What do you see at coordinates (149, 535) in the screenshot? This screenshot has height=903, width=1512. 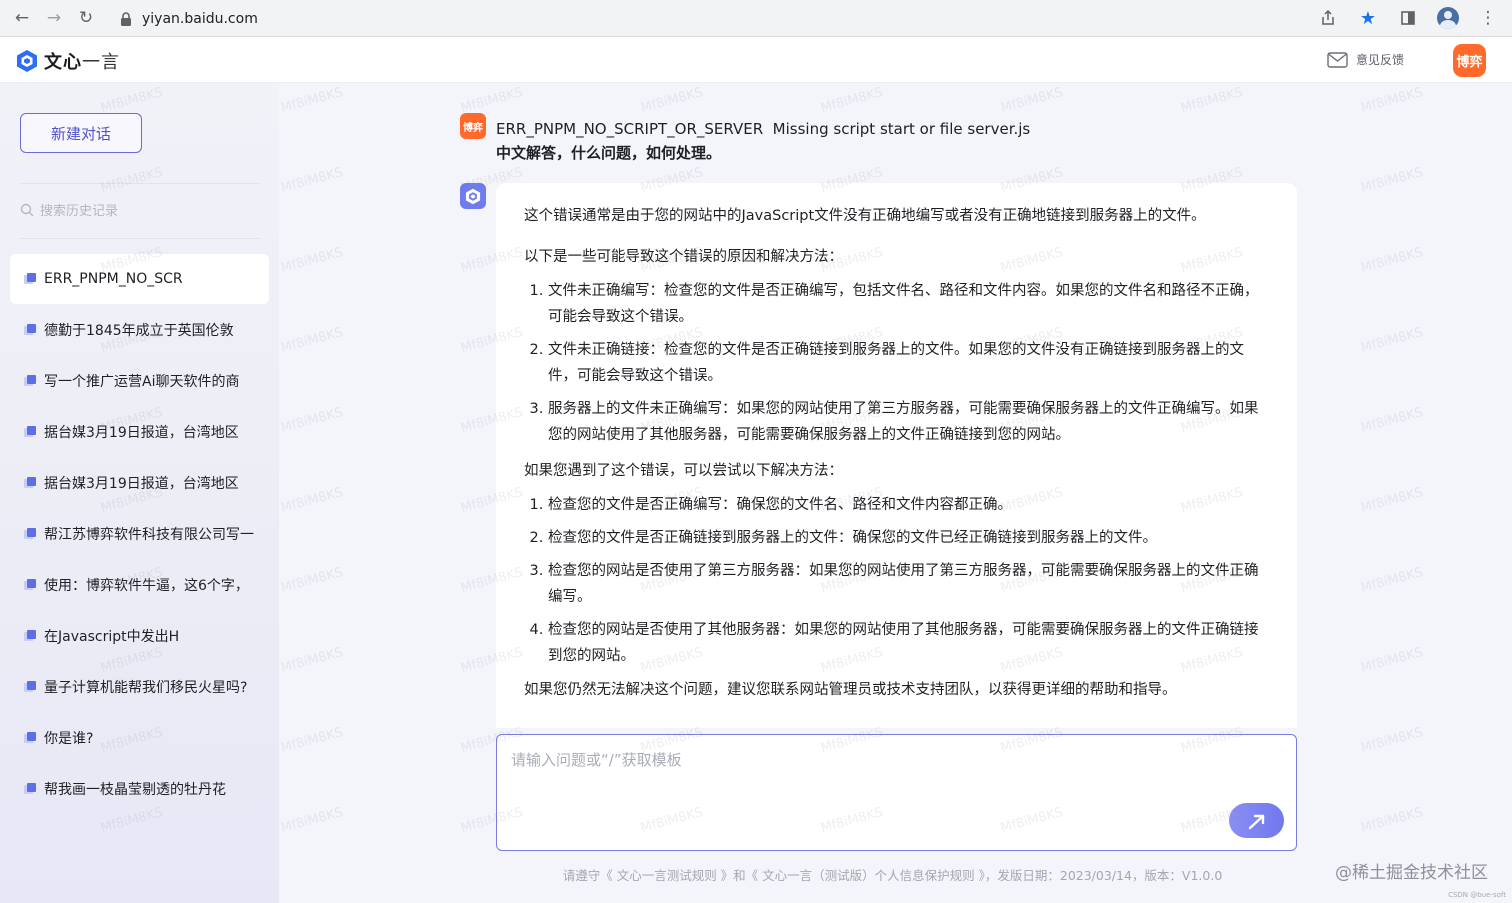 I see `history-item-label: 帮江苏博弈软件科技有限公司写一` at bounding box center [149, 535].